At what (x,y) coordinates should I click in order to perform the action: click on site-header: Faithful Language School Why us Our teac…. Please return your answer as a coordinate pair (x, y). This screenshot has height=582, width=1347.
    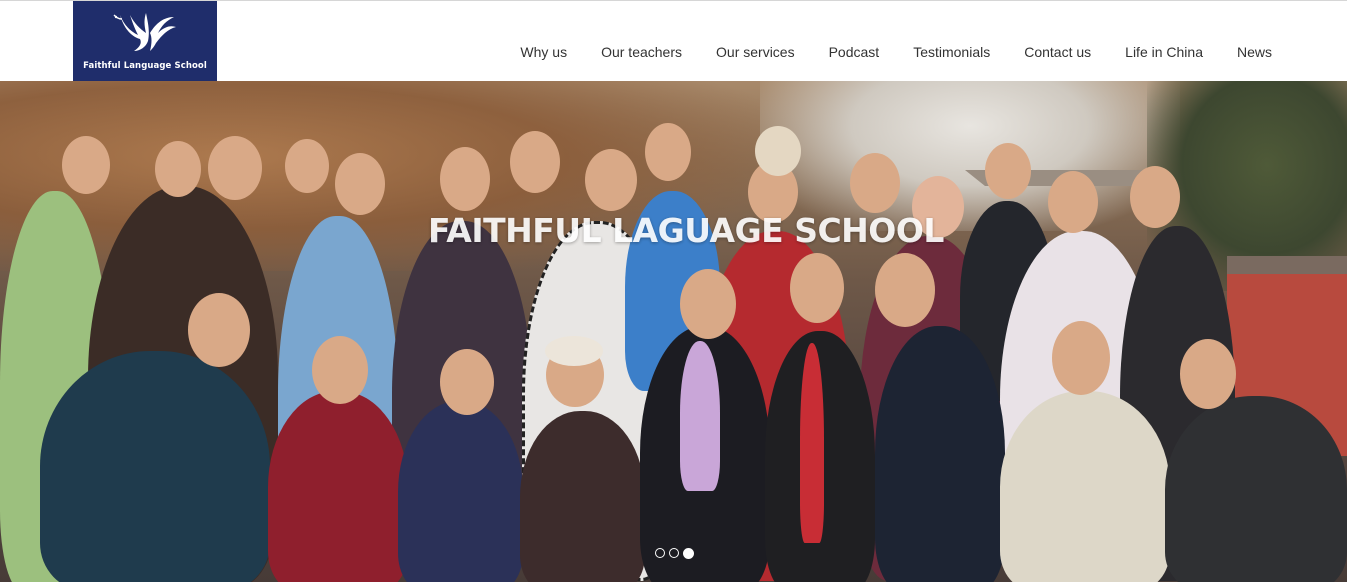
    Looking at the image, I should click on (673, 41).